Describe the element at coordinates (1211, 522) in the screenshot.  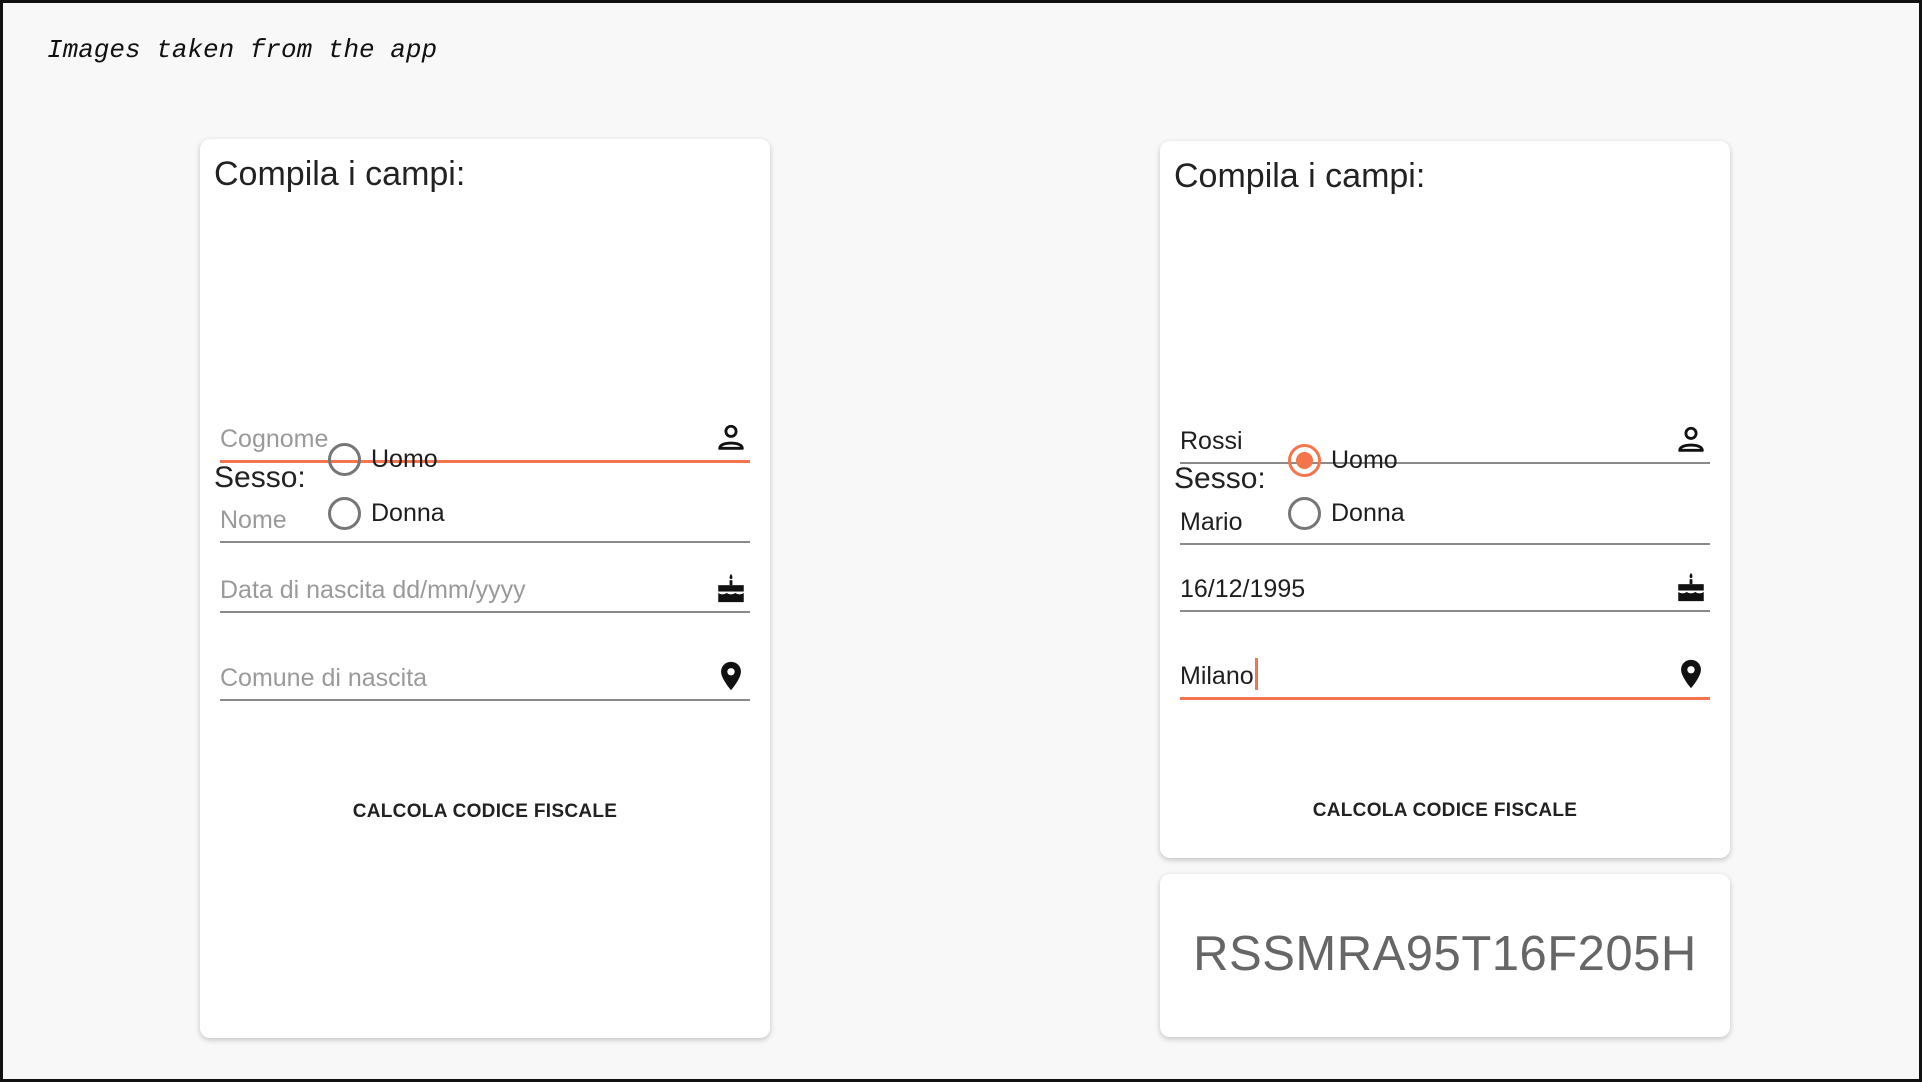
I see `name-value: Mario` at that location.